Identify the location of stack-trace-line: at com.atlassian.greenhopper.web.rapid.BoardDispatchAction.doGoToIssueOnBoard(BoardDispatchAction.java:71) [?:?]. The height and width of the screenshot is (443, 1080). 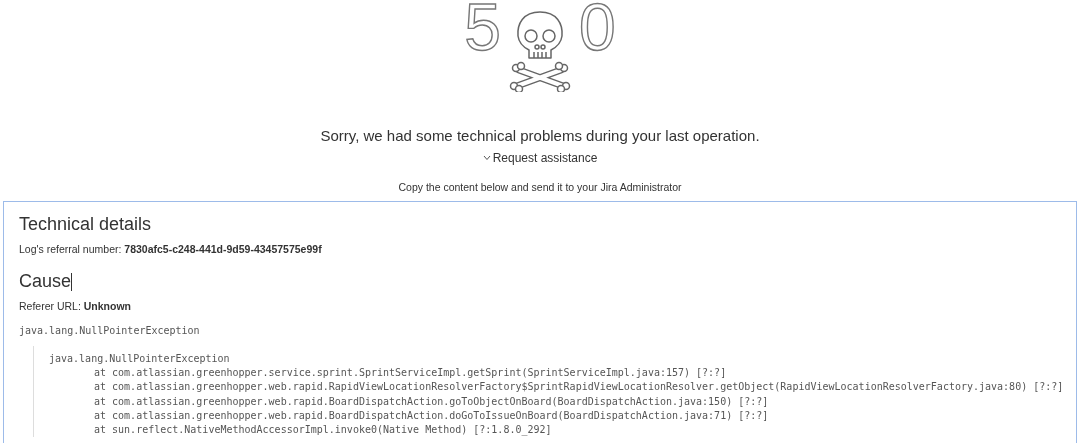
(431, 415).